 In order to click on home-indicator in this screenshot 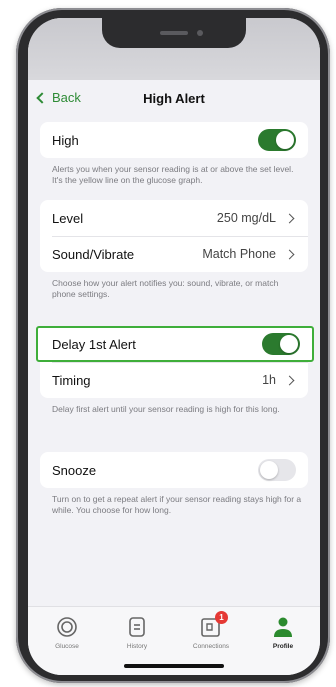, I will do `click(174, 666)`.